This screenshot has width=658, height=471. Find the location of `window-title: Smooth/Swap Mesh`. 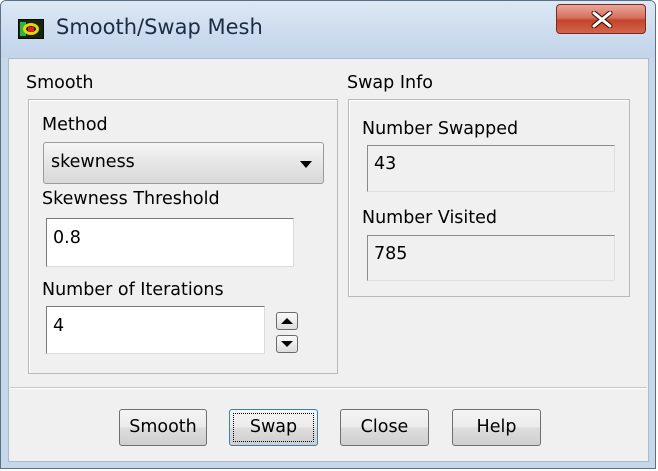

window-title: Smooth/Swap Mesh is located at coordinates (159, 27).